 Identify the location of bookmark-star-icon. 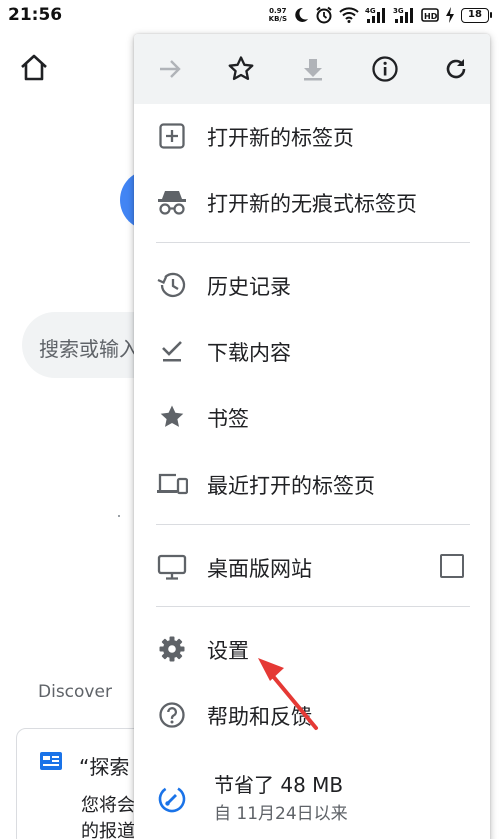
(241, 68).